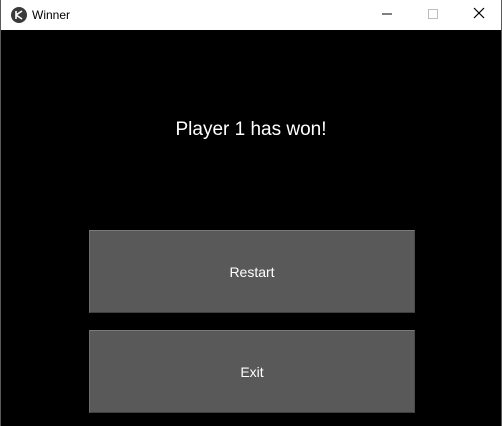 The width and height of the screenshot is (502, 426). I want to click on maximize-icon, so click(433, 15).